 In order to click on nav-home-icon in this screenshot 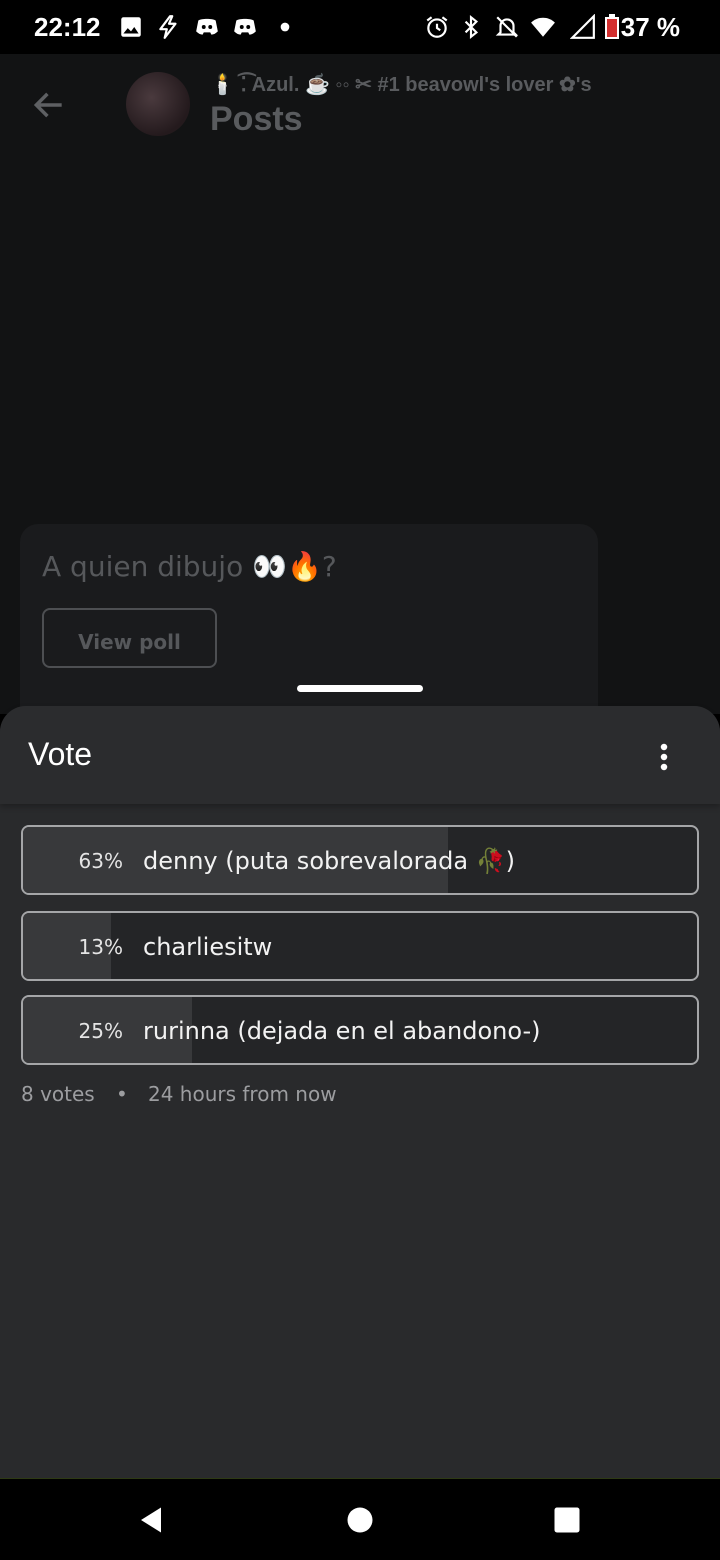, I will do `click(360, 1520)`.